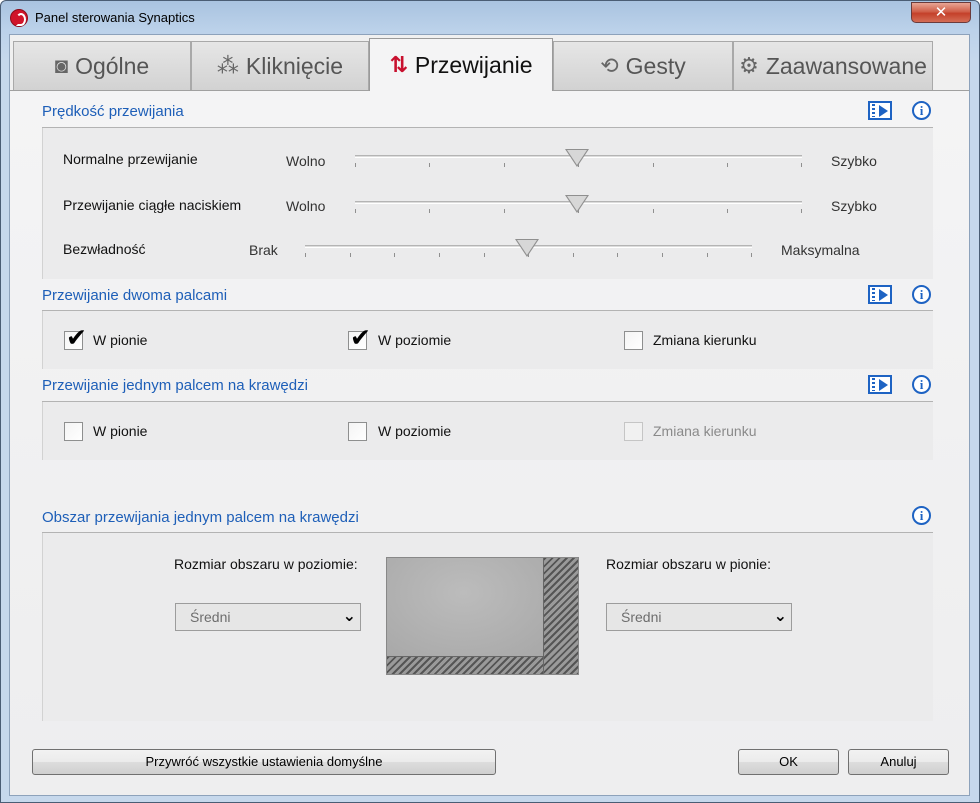 The height and width of the screenshot is (803, 980). I want to click on horizontal-scroll-zone, so click(465, 665).